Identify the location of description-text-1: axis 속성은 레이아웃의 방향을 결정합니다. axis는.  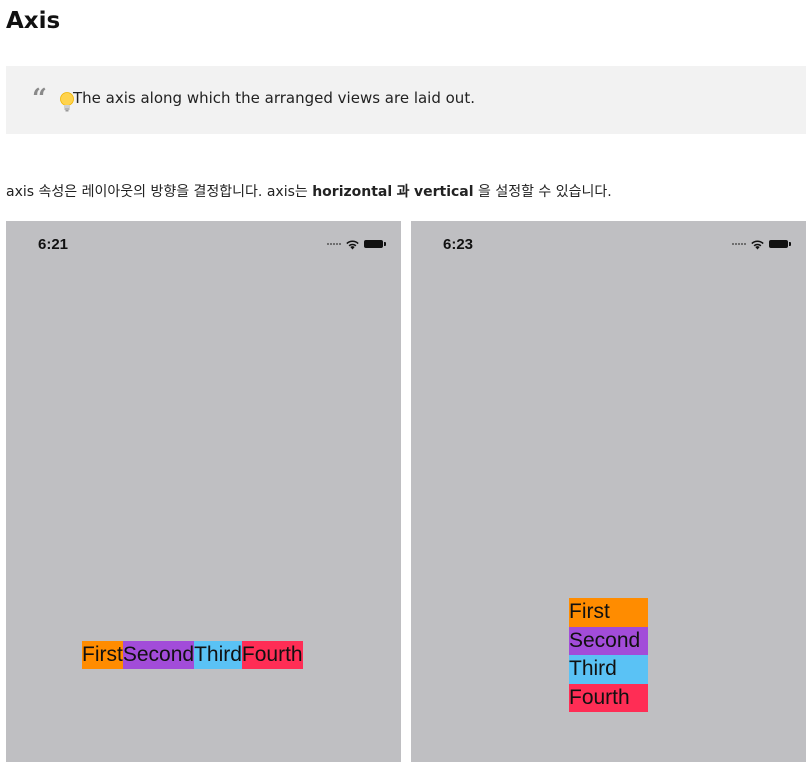
(159, 192).